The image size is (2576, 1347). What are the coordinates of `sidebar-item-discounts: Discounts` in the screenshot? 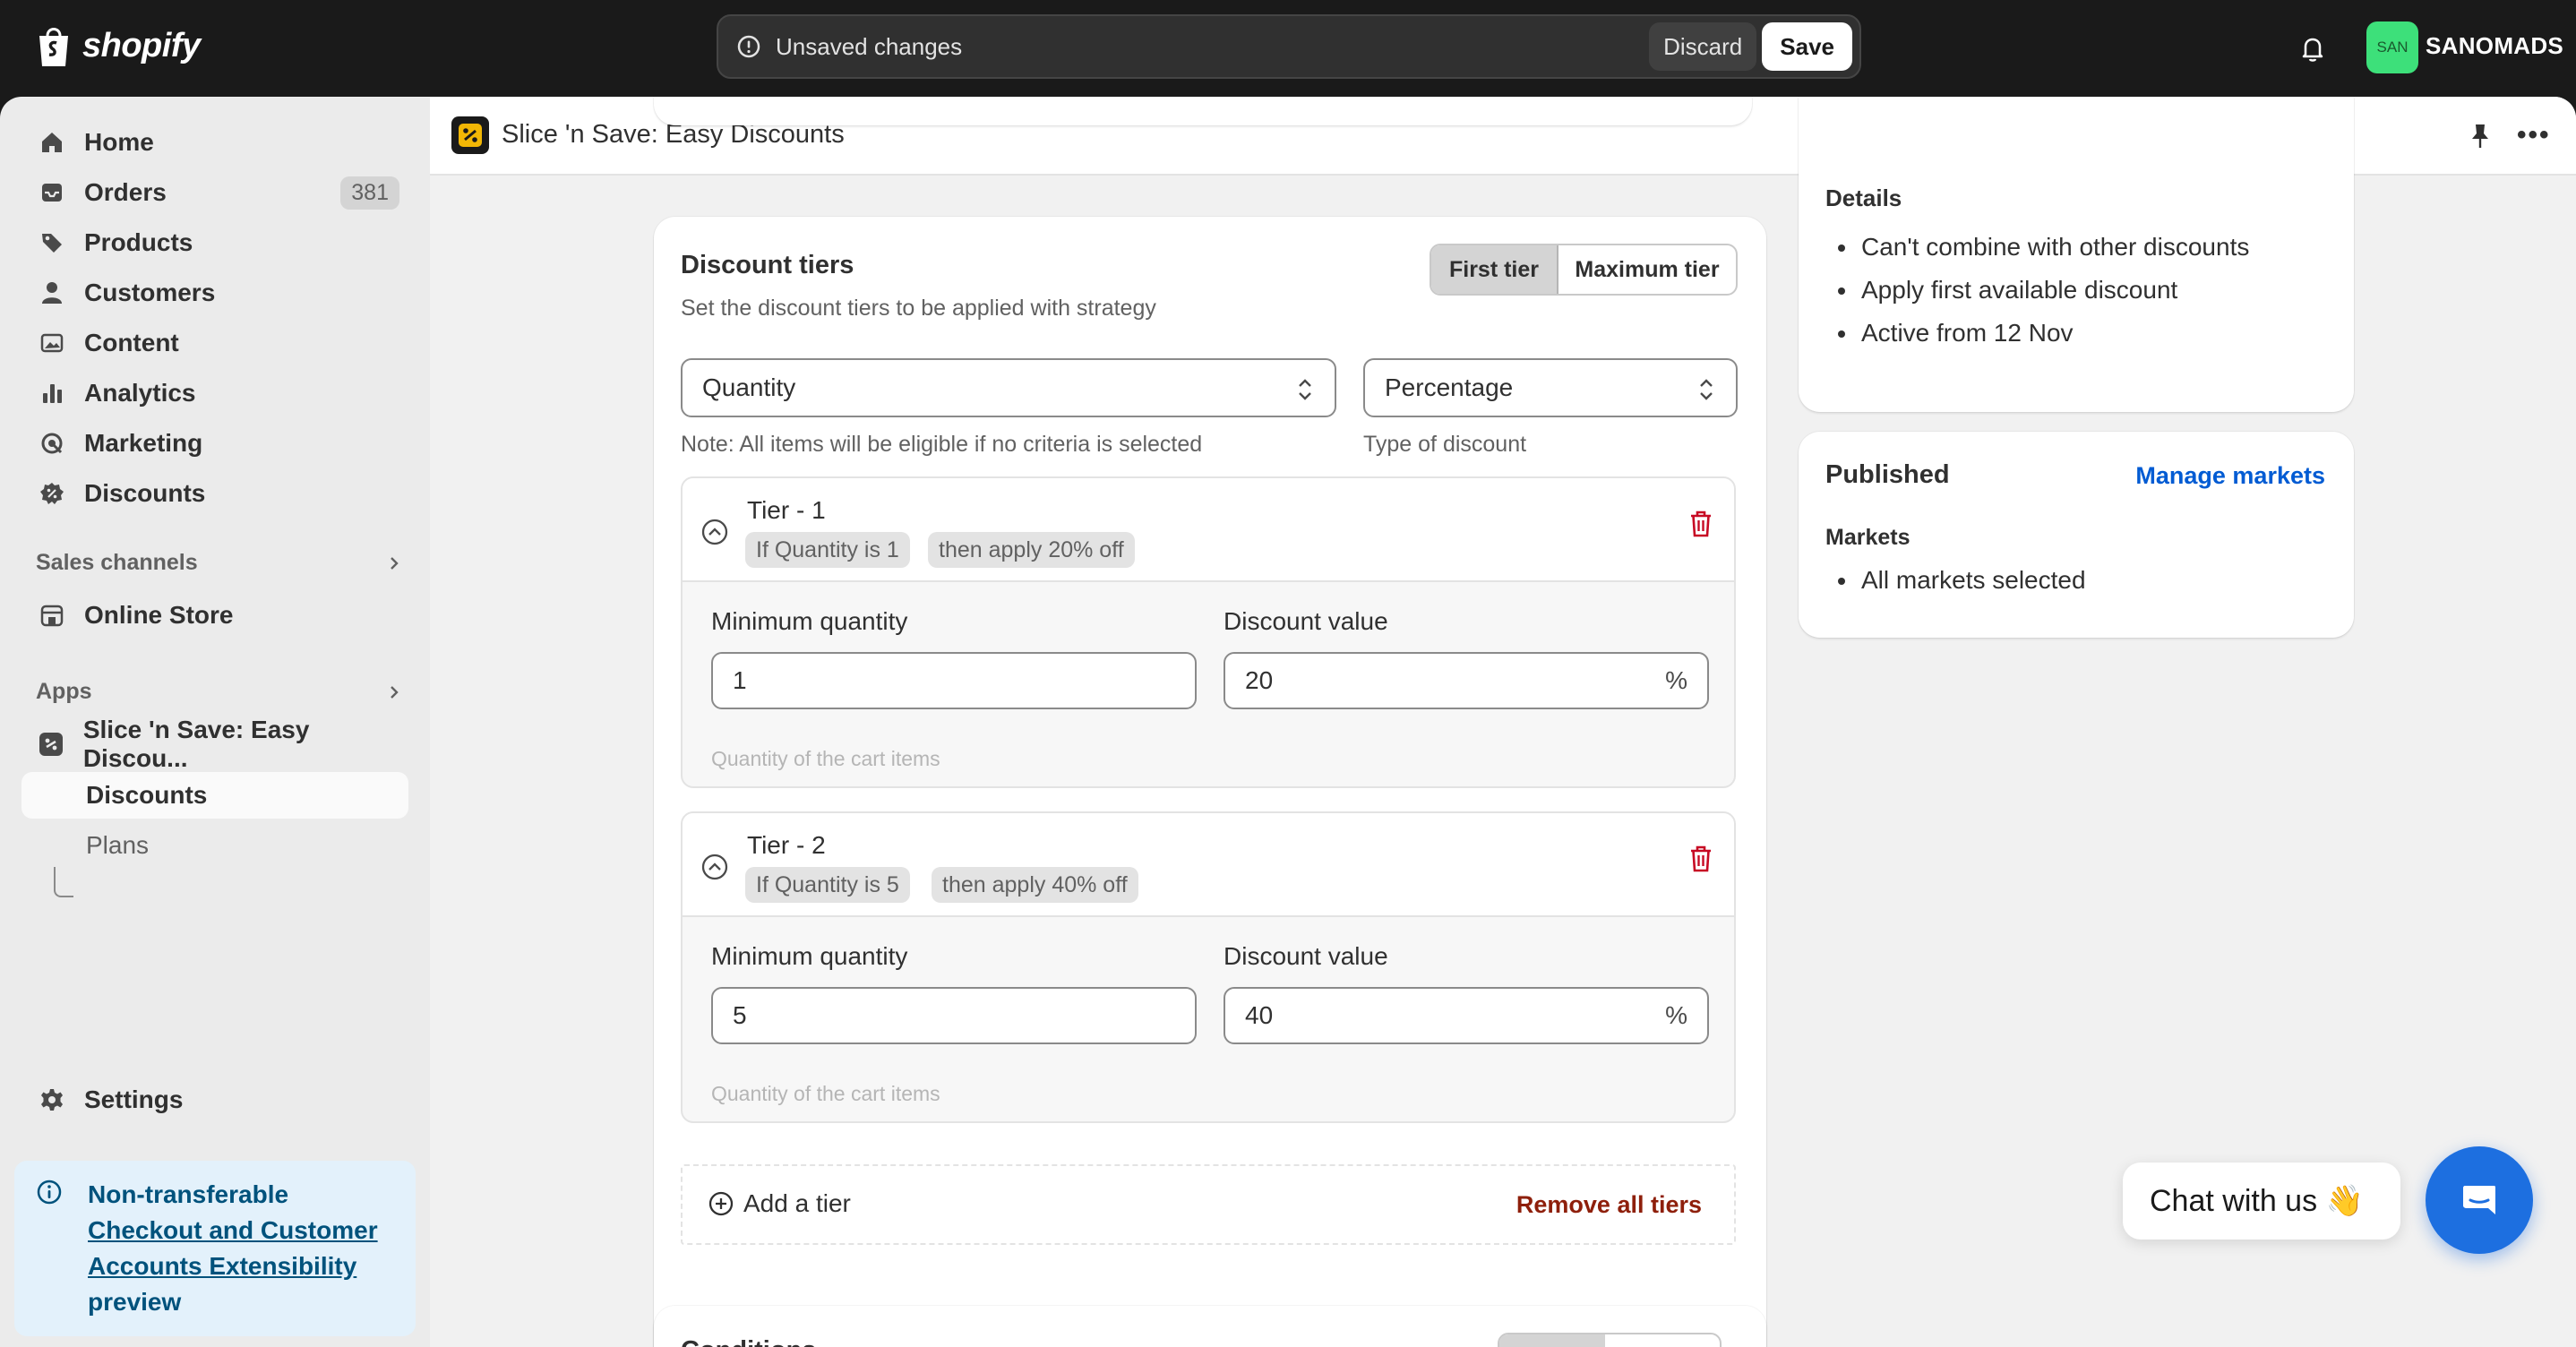 It's located at (214, 494).